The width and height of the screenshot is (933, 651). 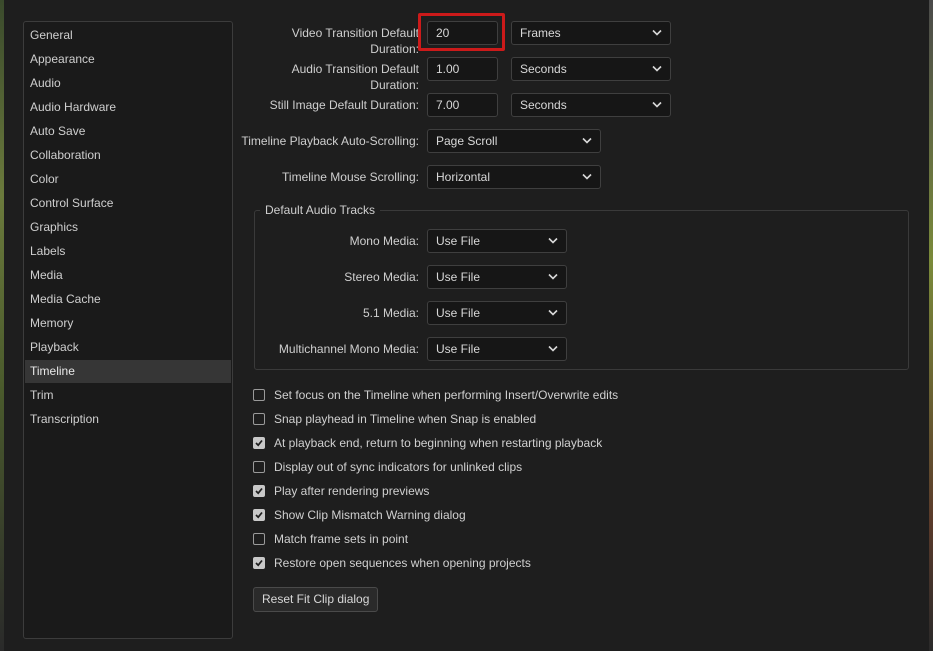 I want to click on sidebar-item-audio-hardware: Audio Hardware, so click(x=128, y=107).